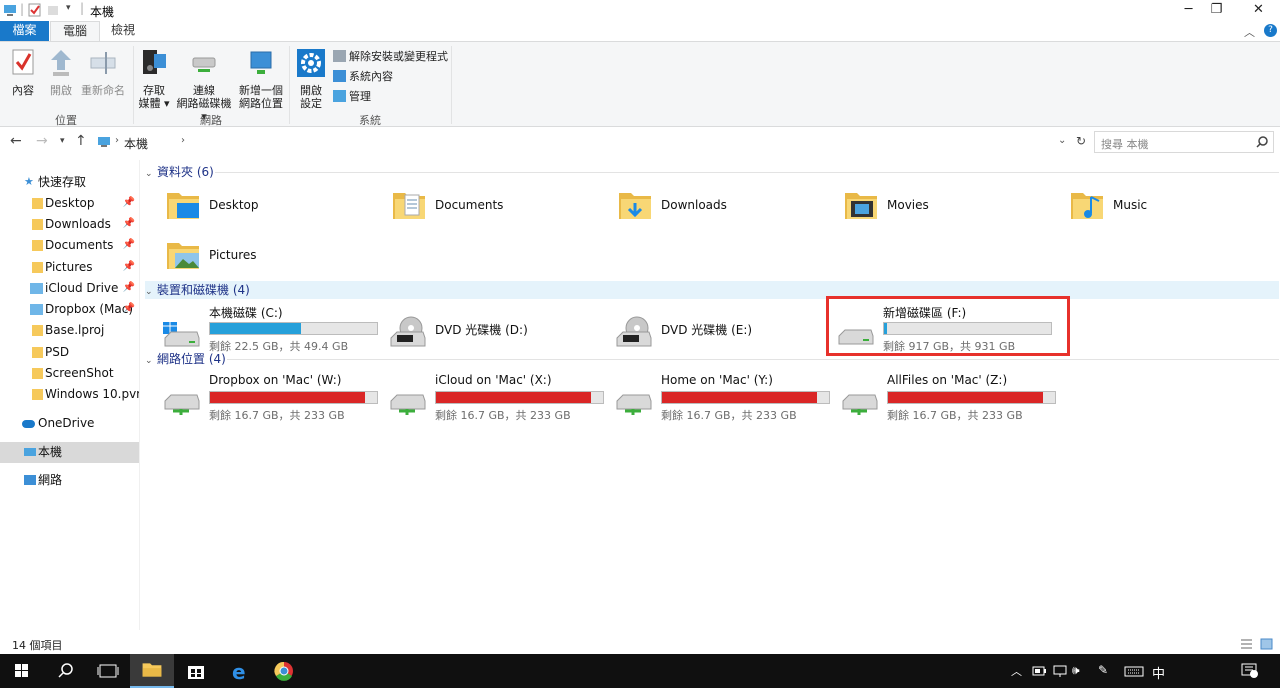 The image size is (1280, 688). Describe the element at coordinates (69, 245) in the screenshot. I see `nav-item-documents: Documents 📌` at that location.